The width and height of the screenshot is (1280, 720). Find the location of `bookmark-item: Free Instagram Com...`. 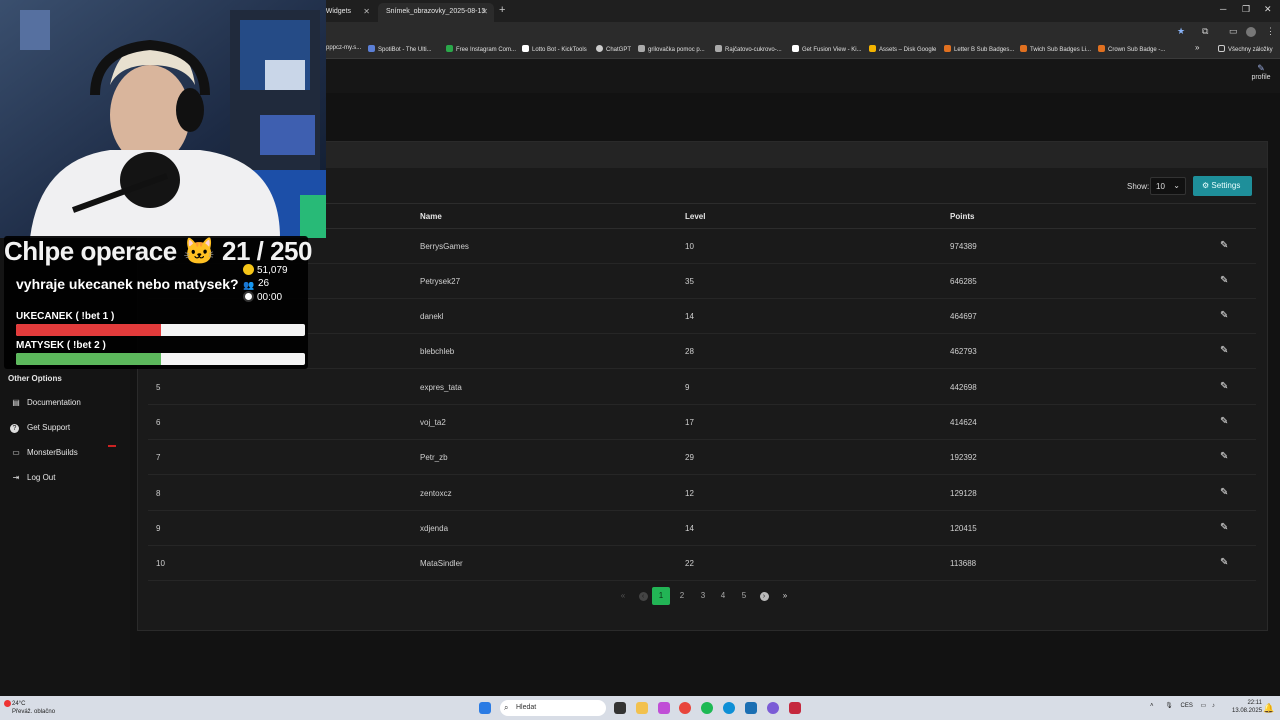

bookmark-item: Free Instagram Com... is located at coordinates (481, 49).